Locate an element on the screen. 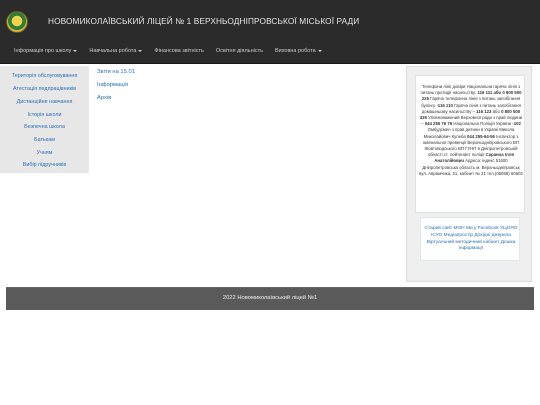  footer-copyright: 2022 Новомиколаївський ліцей №1 is located at coordinates (270, 298).